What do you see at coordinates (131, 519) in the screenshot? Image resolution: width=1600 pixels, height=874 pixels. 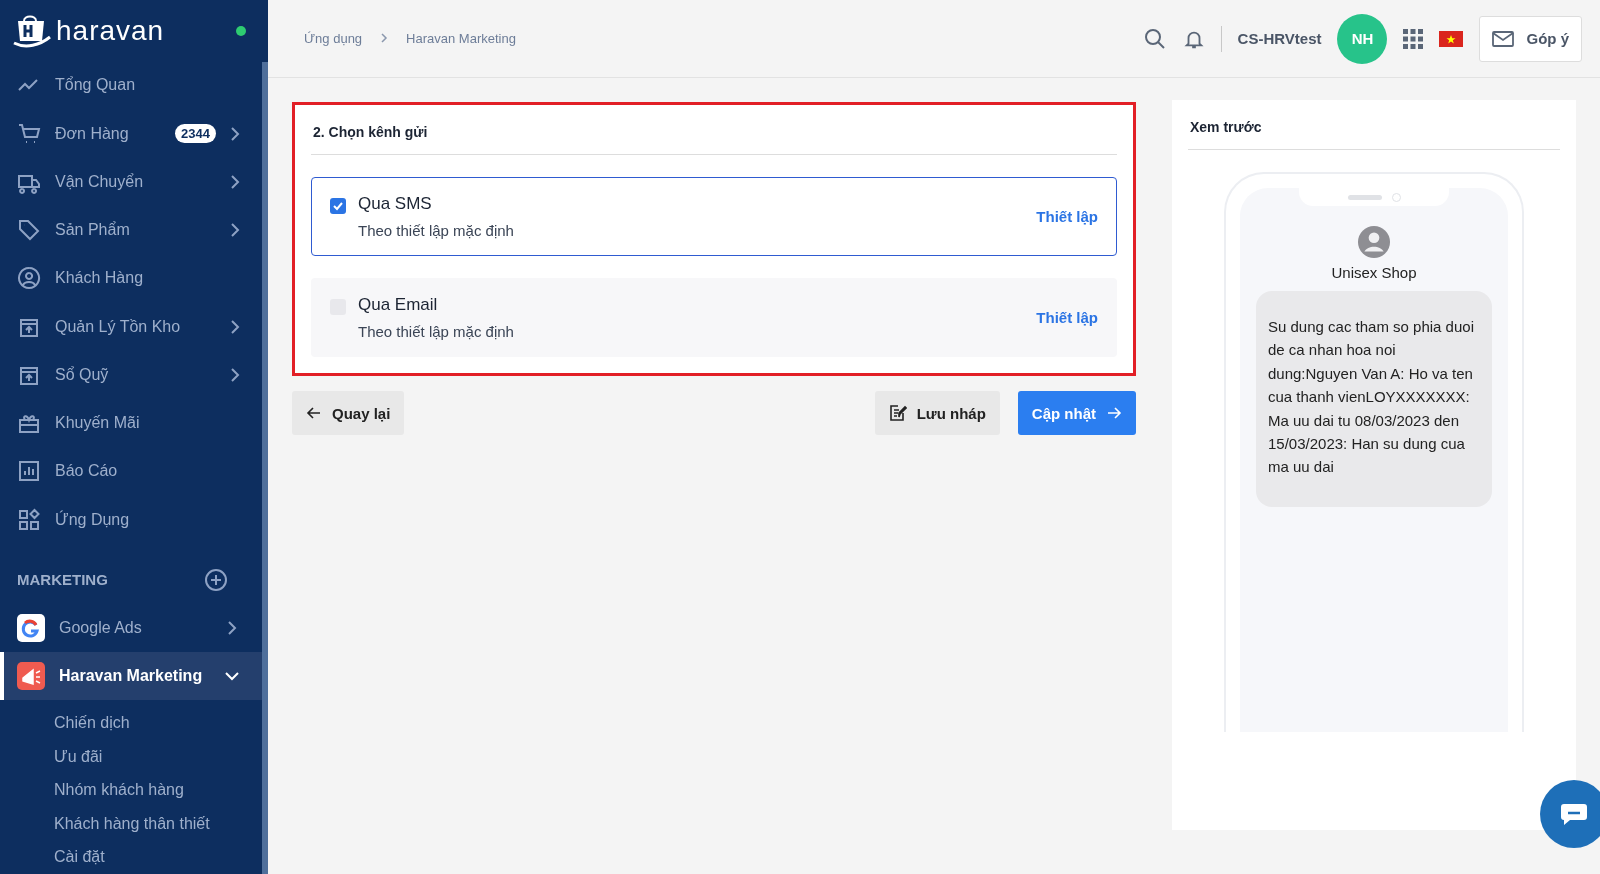 I see `nav-item: Ứng Dụng` at bounding box center [131, 519].